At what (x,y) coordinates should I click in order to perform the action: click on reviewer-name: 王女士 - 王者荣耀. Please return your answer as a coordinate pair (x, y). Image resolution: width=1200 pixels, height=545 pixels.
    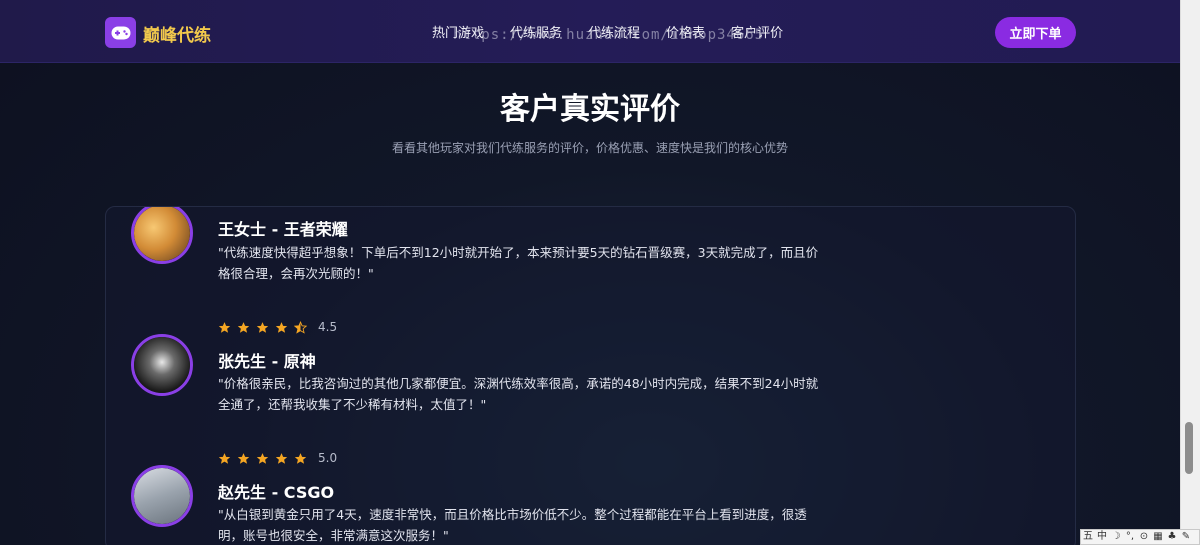
    Looking at the image, I should click on (283, 229).